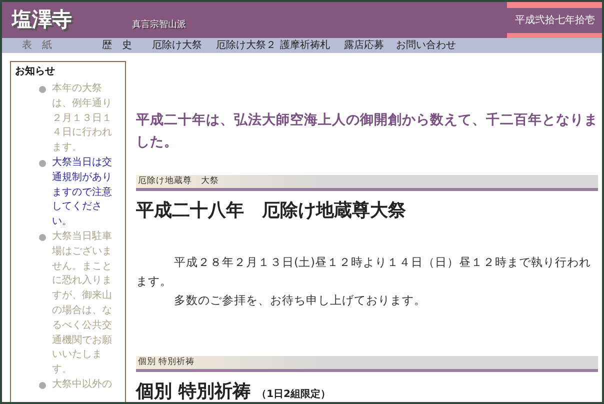 This screenshot has height=404, width=604. I want to click on section-heading: 平成二十八年 厄除け地蔵尊大祭, so click(271, 210).